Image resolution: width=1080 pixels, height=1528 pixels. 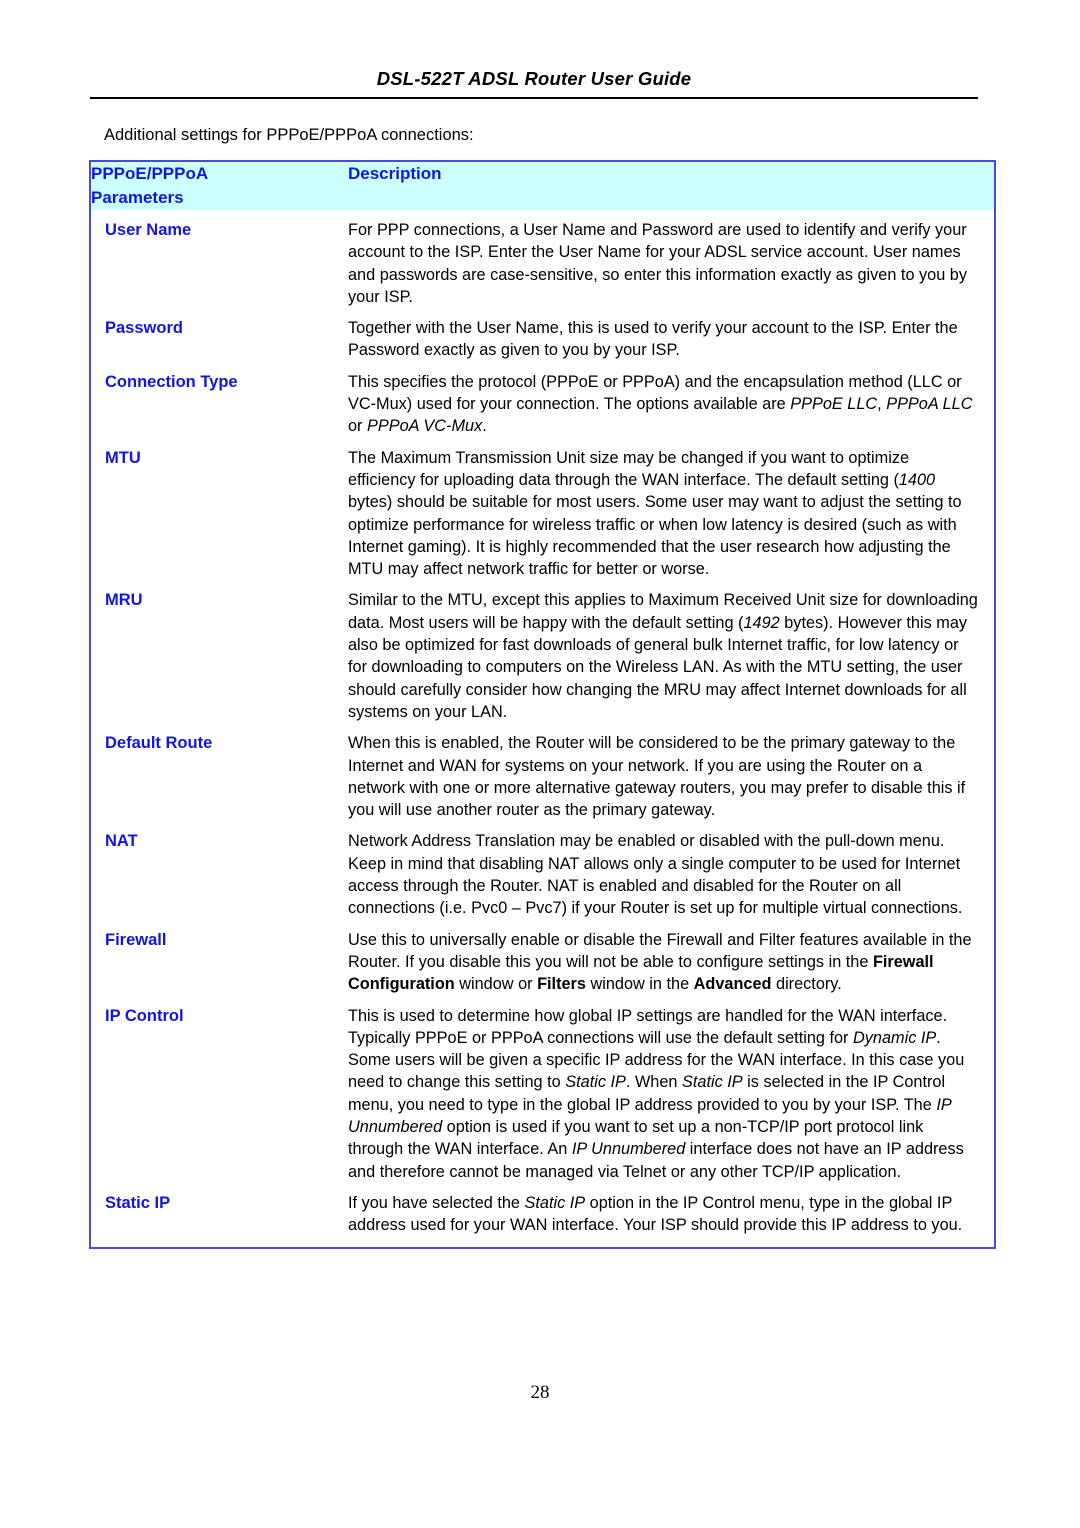 I want to click on column-header-description: Description, so click(x=669, y=186).